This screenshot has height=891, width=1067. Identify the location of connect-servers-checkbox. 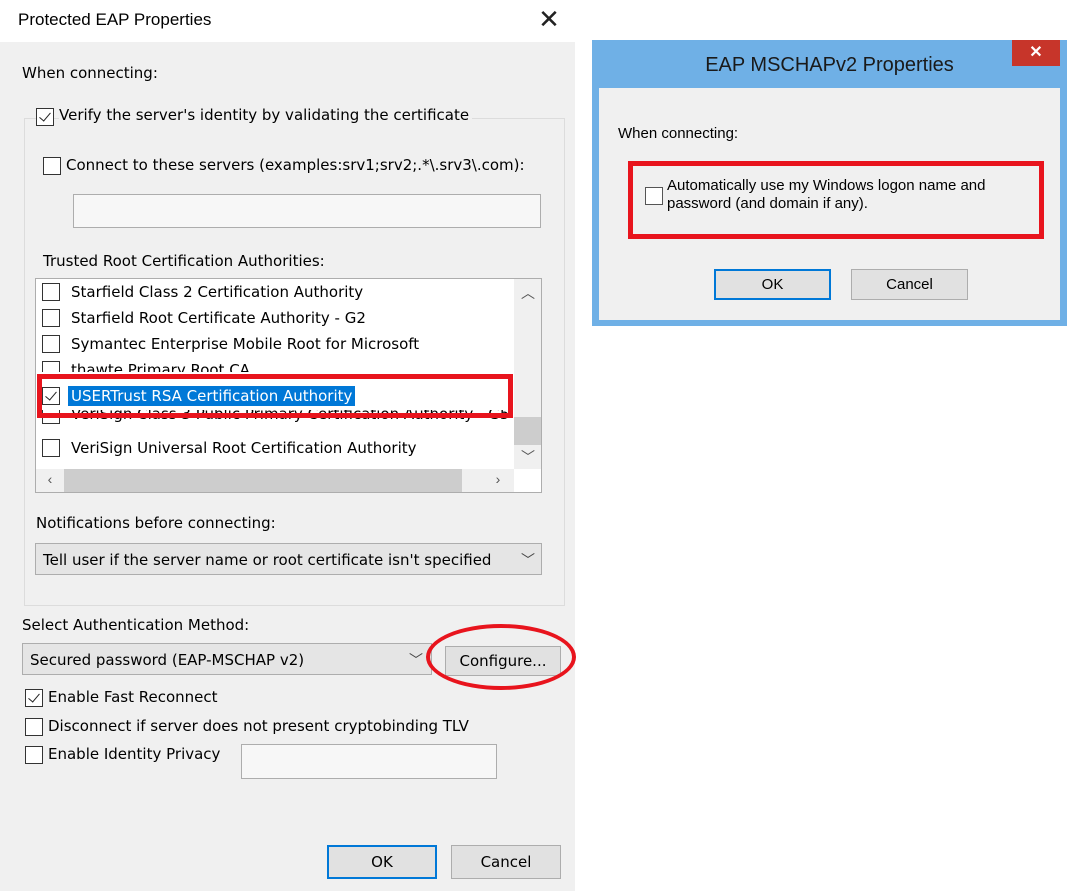
(52, 166).